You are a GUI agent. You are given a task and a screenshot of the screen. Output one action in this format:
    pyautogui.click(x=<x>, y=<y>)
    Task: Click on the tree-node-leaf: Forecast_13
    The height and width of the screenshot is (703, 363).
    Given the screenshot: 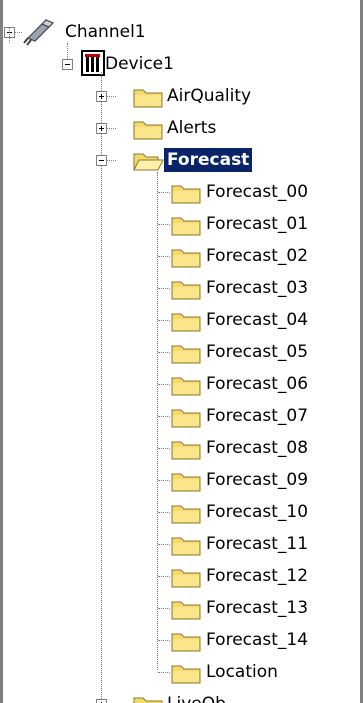 What is the action you would take?
    pyautogui.click(x=160, y=608)
    